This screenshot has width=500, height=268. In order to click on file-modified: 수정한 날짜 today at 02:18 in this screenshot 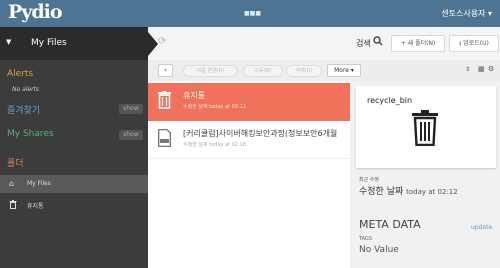, I will do `click(215, 145)`.